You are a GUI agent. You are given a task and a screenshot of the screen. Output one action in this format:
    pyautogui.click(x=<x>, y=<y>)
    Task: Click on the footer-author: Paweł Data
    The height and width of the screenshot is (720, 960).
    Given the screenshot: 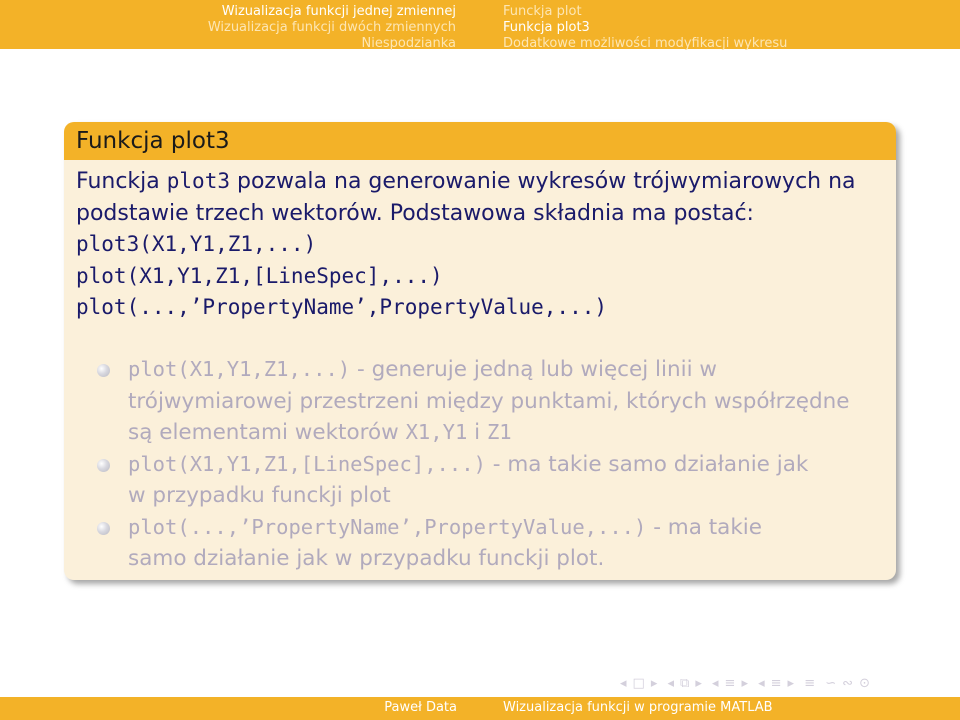 What is the action you would take?
    pyautogui.click(x=420, y=707)
    